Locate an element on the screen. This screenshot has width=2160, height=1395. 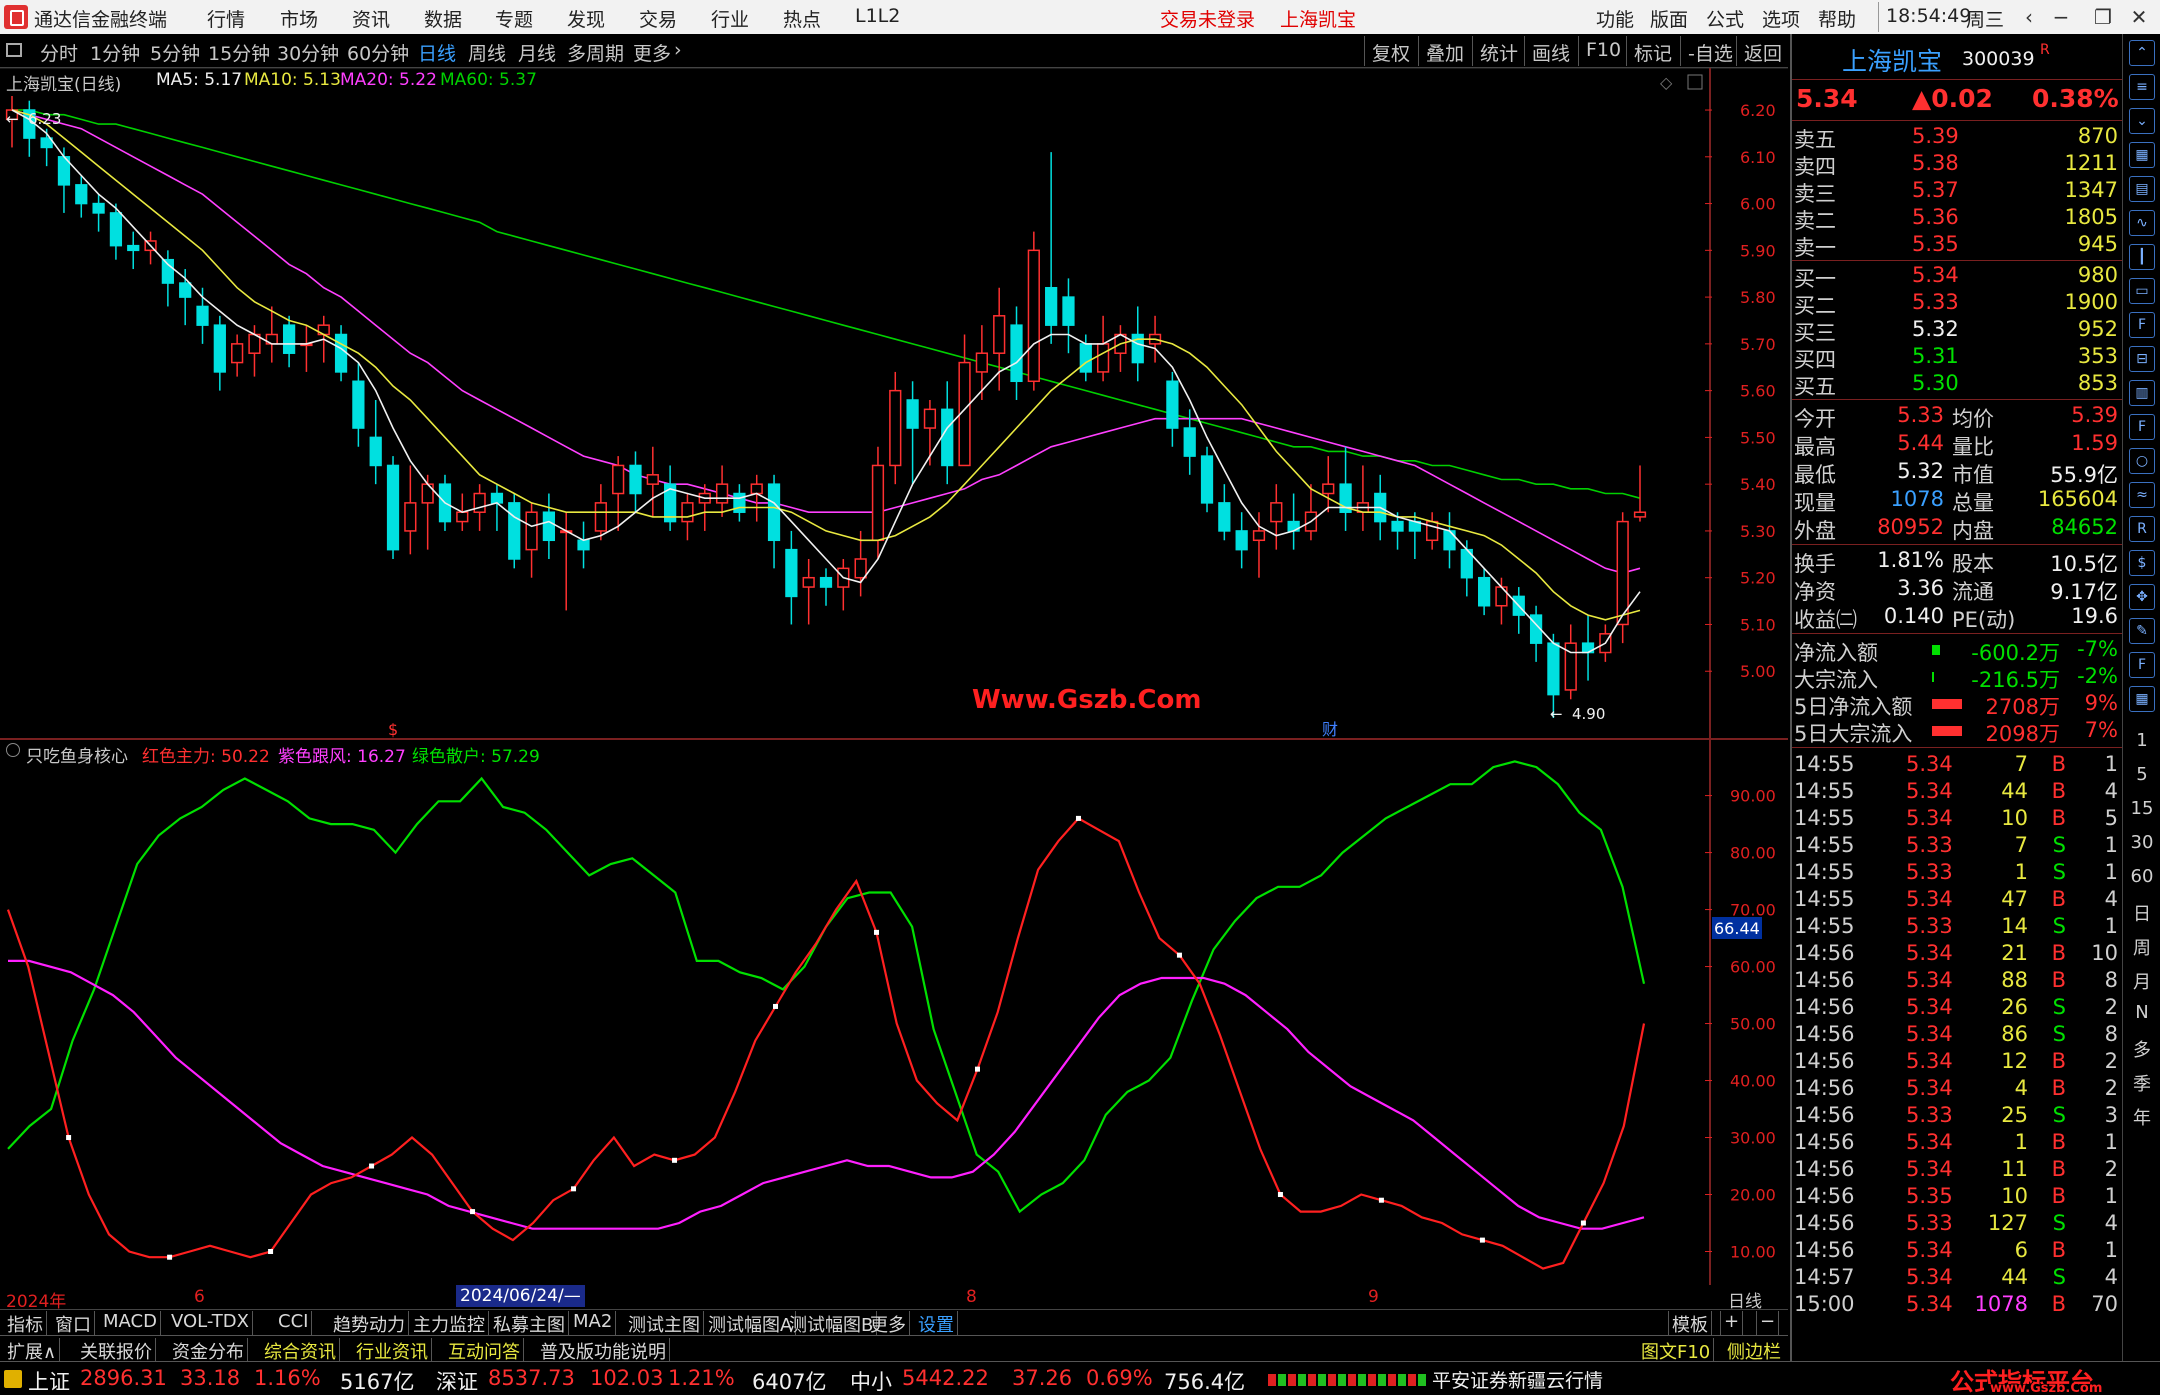
sidebar-period-5: 日 is located at coordinates (2141, 913).